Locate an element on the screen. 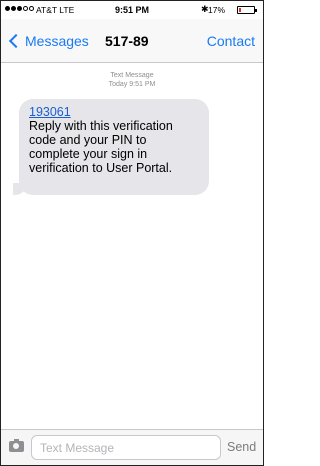  message-type-label: Text Message is located at coordinates (132, 75).